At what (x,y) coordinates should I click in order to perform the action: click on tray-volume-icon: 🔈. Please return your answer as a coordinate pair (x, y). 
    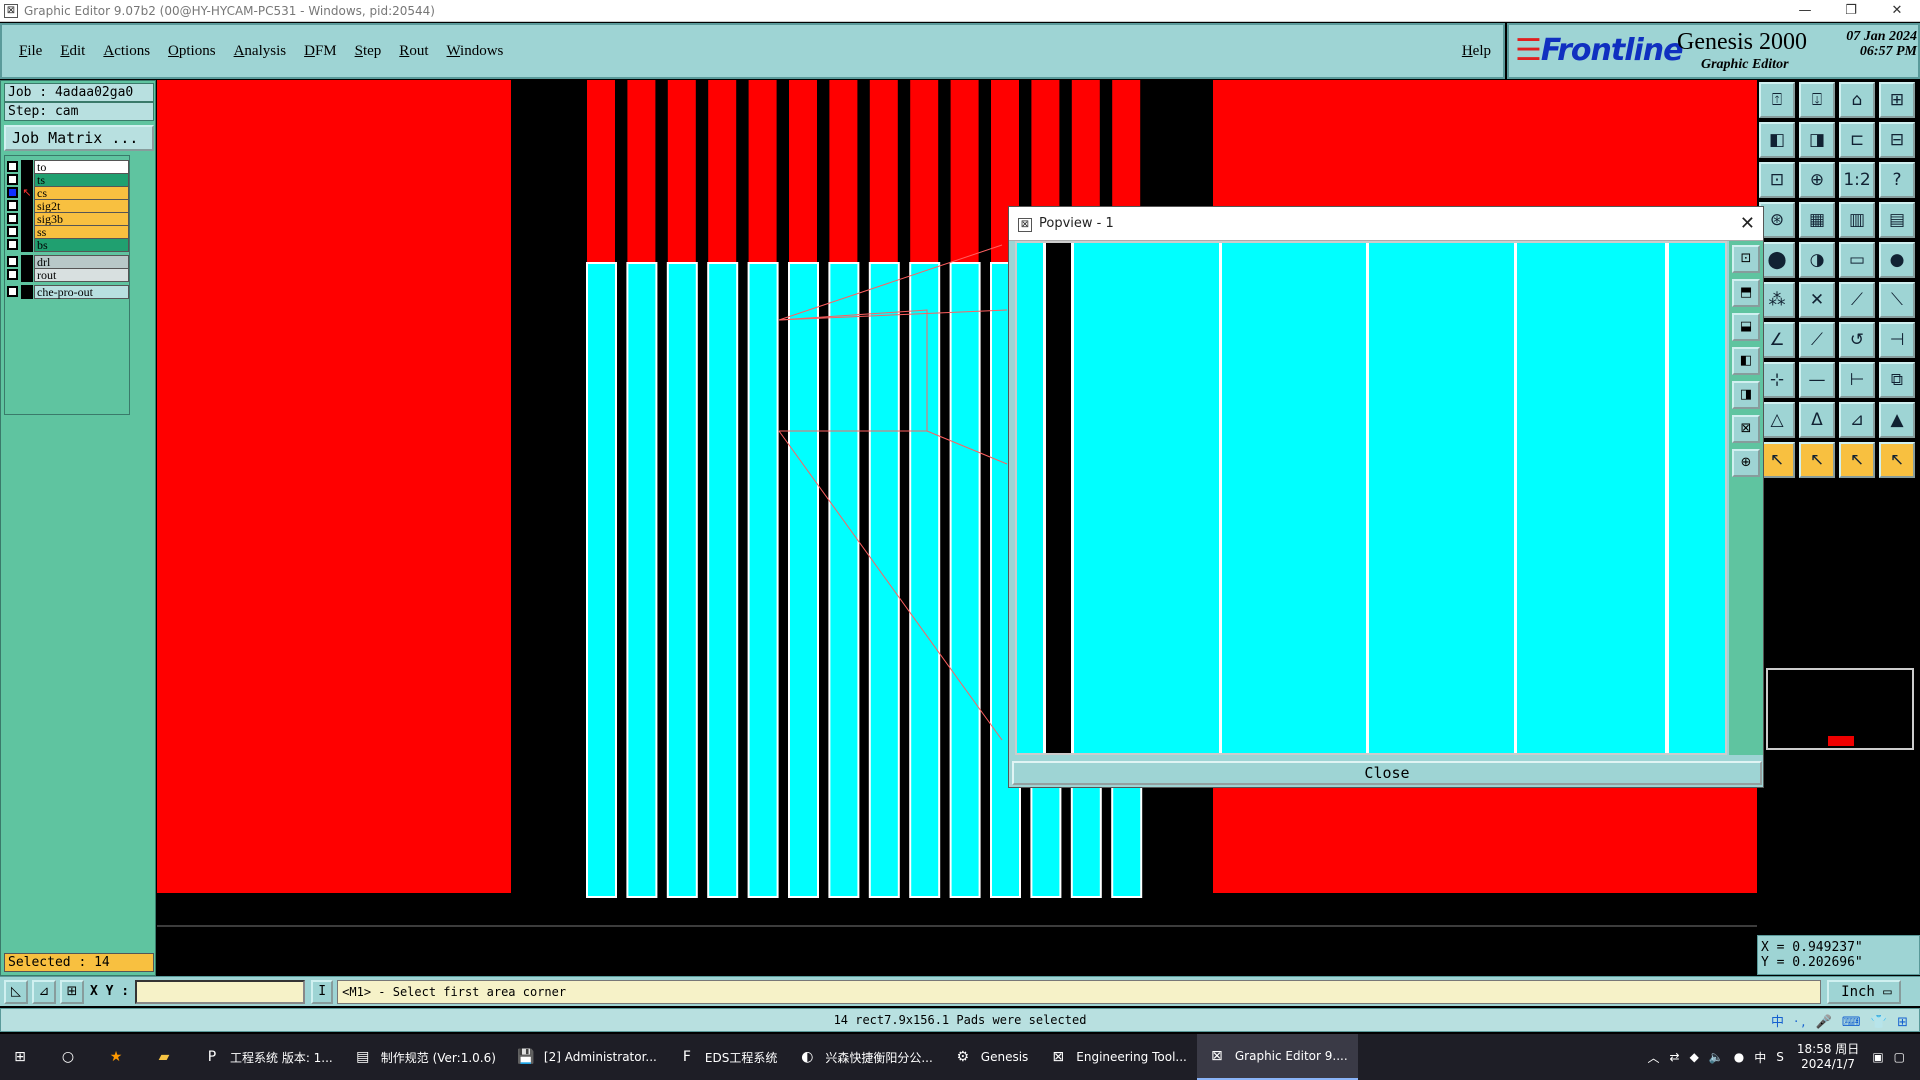
    Looking at the image, I should click on (1716, 1057).